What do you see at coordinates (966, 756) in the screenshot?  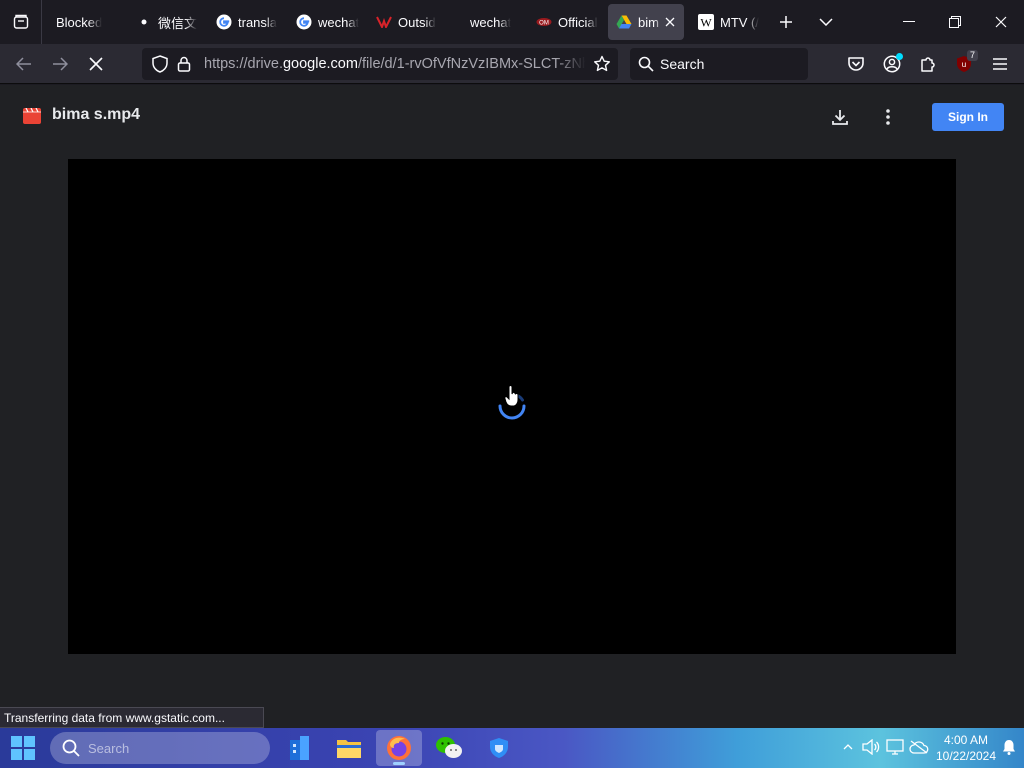 I see `clock-date: 10/22/2024` at bounding box center [966, 756].